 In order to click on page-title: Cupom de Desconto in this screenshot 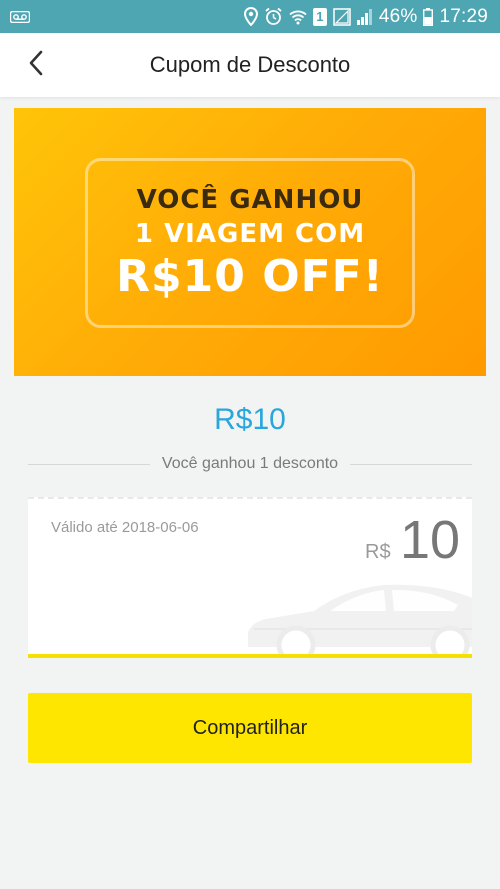, I will do `click(250, 64)`.